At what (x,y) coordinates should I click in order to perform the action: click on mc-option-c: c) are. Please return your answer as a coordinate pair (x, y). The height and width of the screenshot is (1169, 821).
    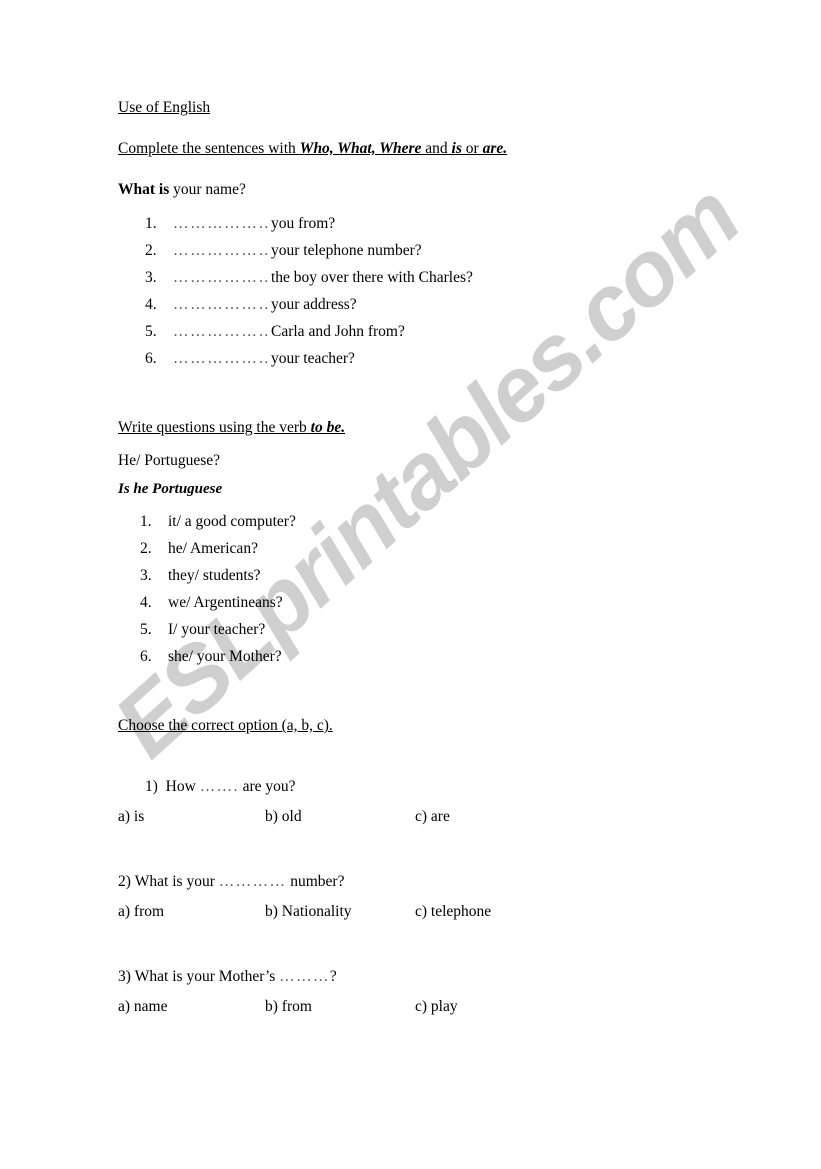
    Looking at the image, I should click on (432, 816).